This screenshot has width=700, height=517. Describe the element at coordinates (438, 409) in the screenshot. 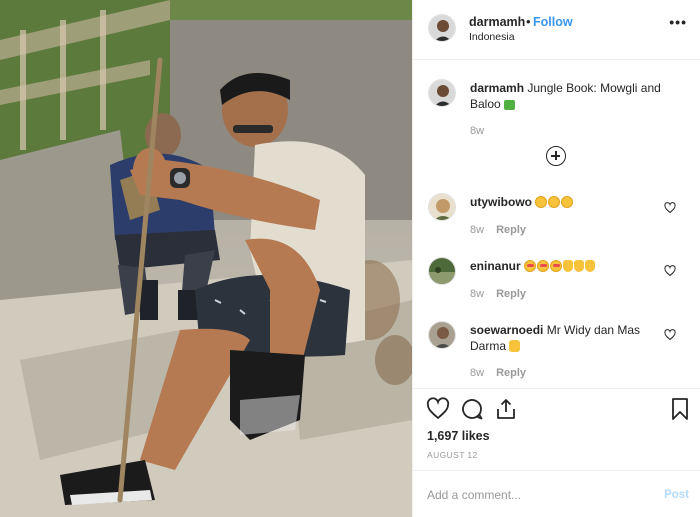

I see `like-heart-icon` at that location.